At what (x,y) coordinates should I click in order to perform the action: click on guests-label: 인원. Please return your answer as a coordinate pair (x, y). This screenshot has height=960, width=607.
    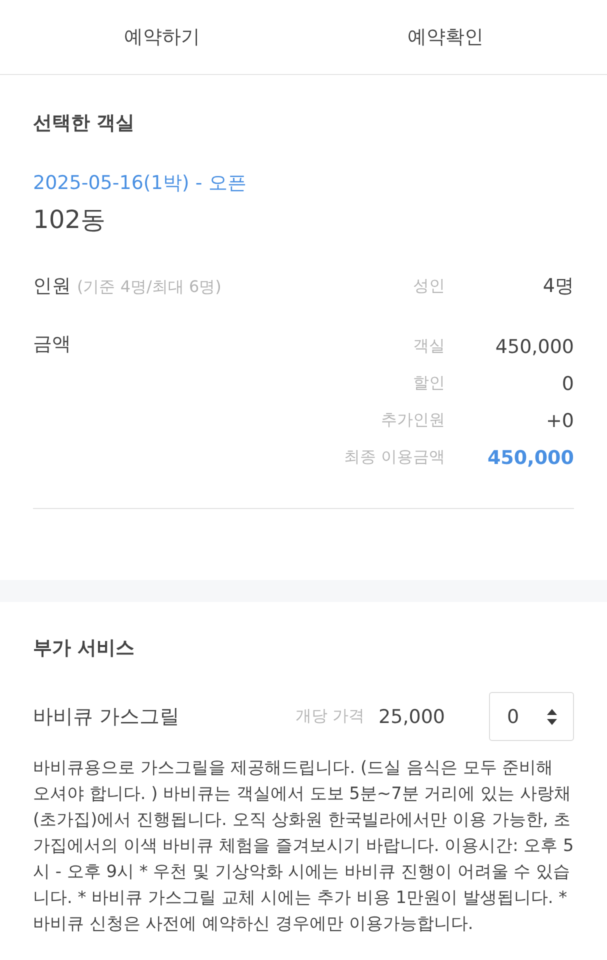
    Looking at the image, I should click on (52, 286).